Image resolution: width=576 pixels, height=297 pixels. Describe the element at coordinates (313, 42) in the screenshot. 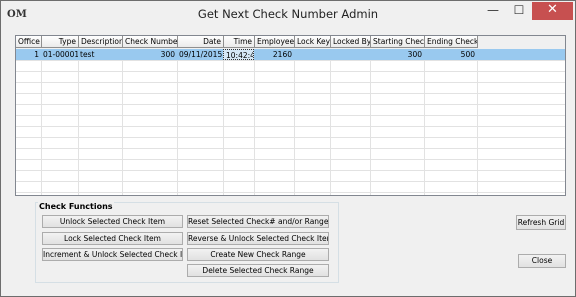

I see `column-header-lock-key: Lock Key` at that location.